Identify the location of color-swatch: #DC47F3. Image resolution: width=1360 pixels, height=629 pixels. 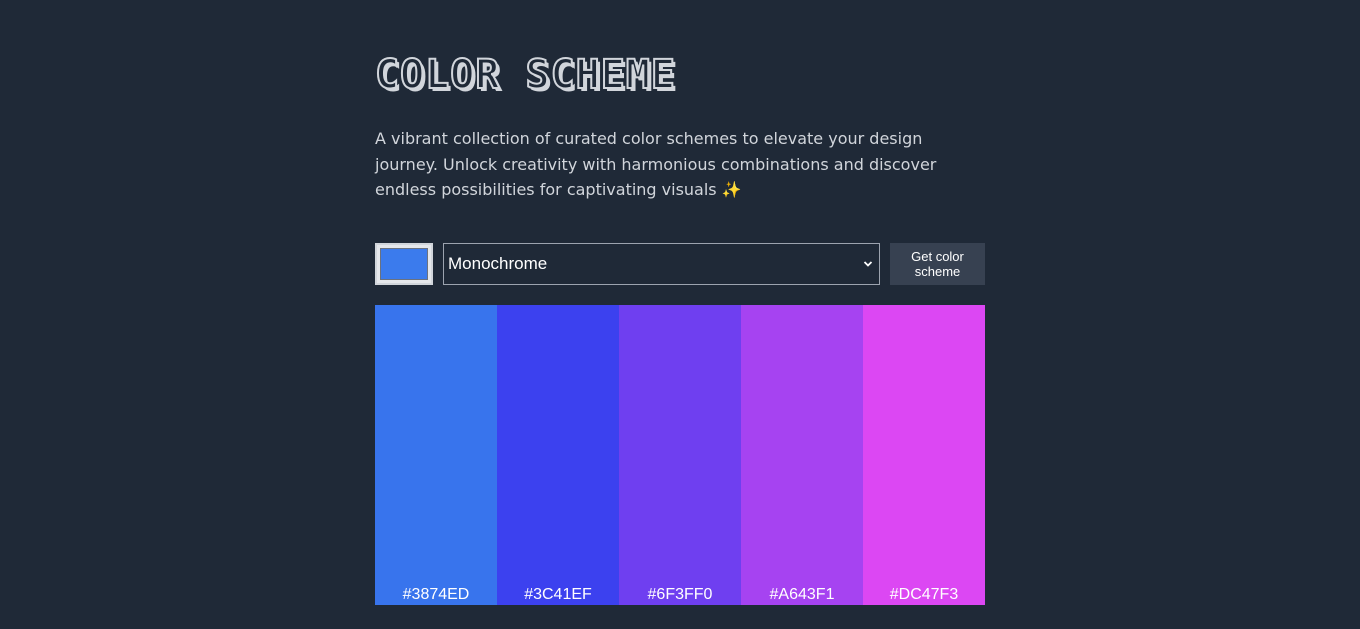
(924, 455).